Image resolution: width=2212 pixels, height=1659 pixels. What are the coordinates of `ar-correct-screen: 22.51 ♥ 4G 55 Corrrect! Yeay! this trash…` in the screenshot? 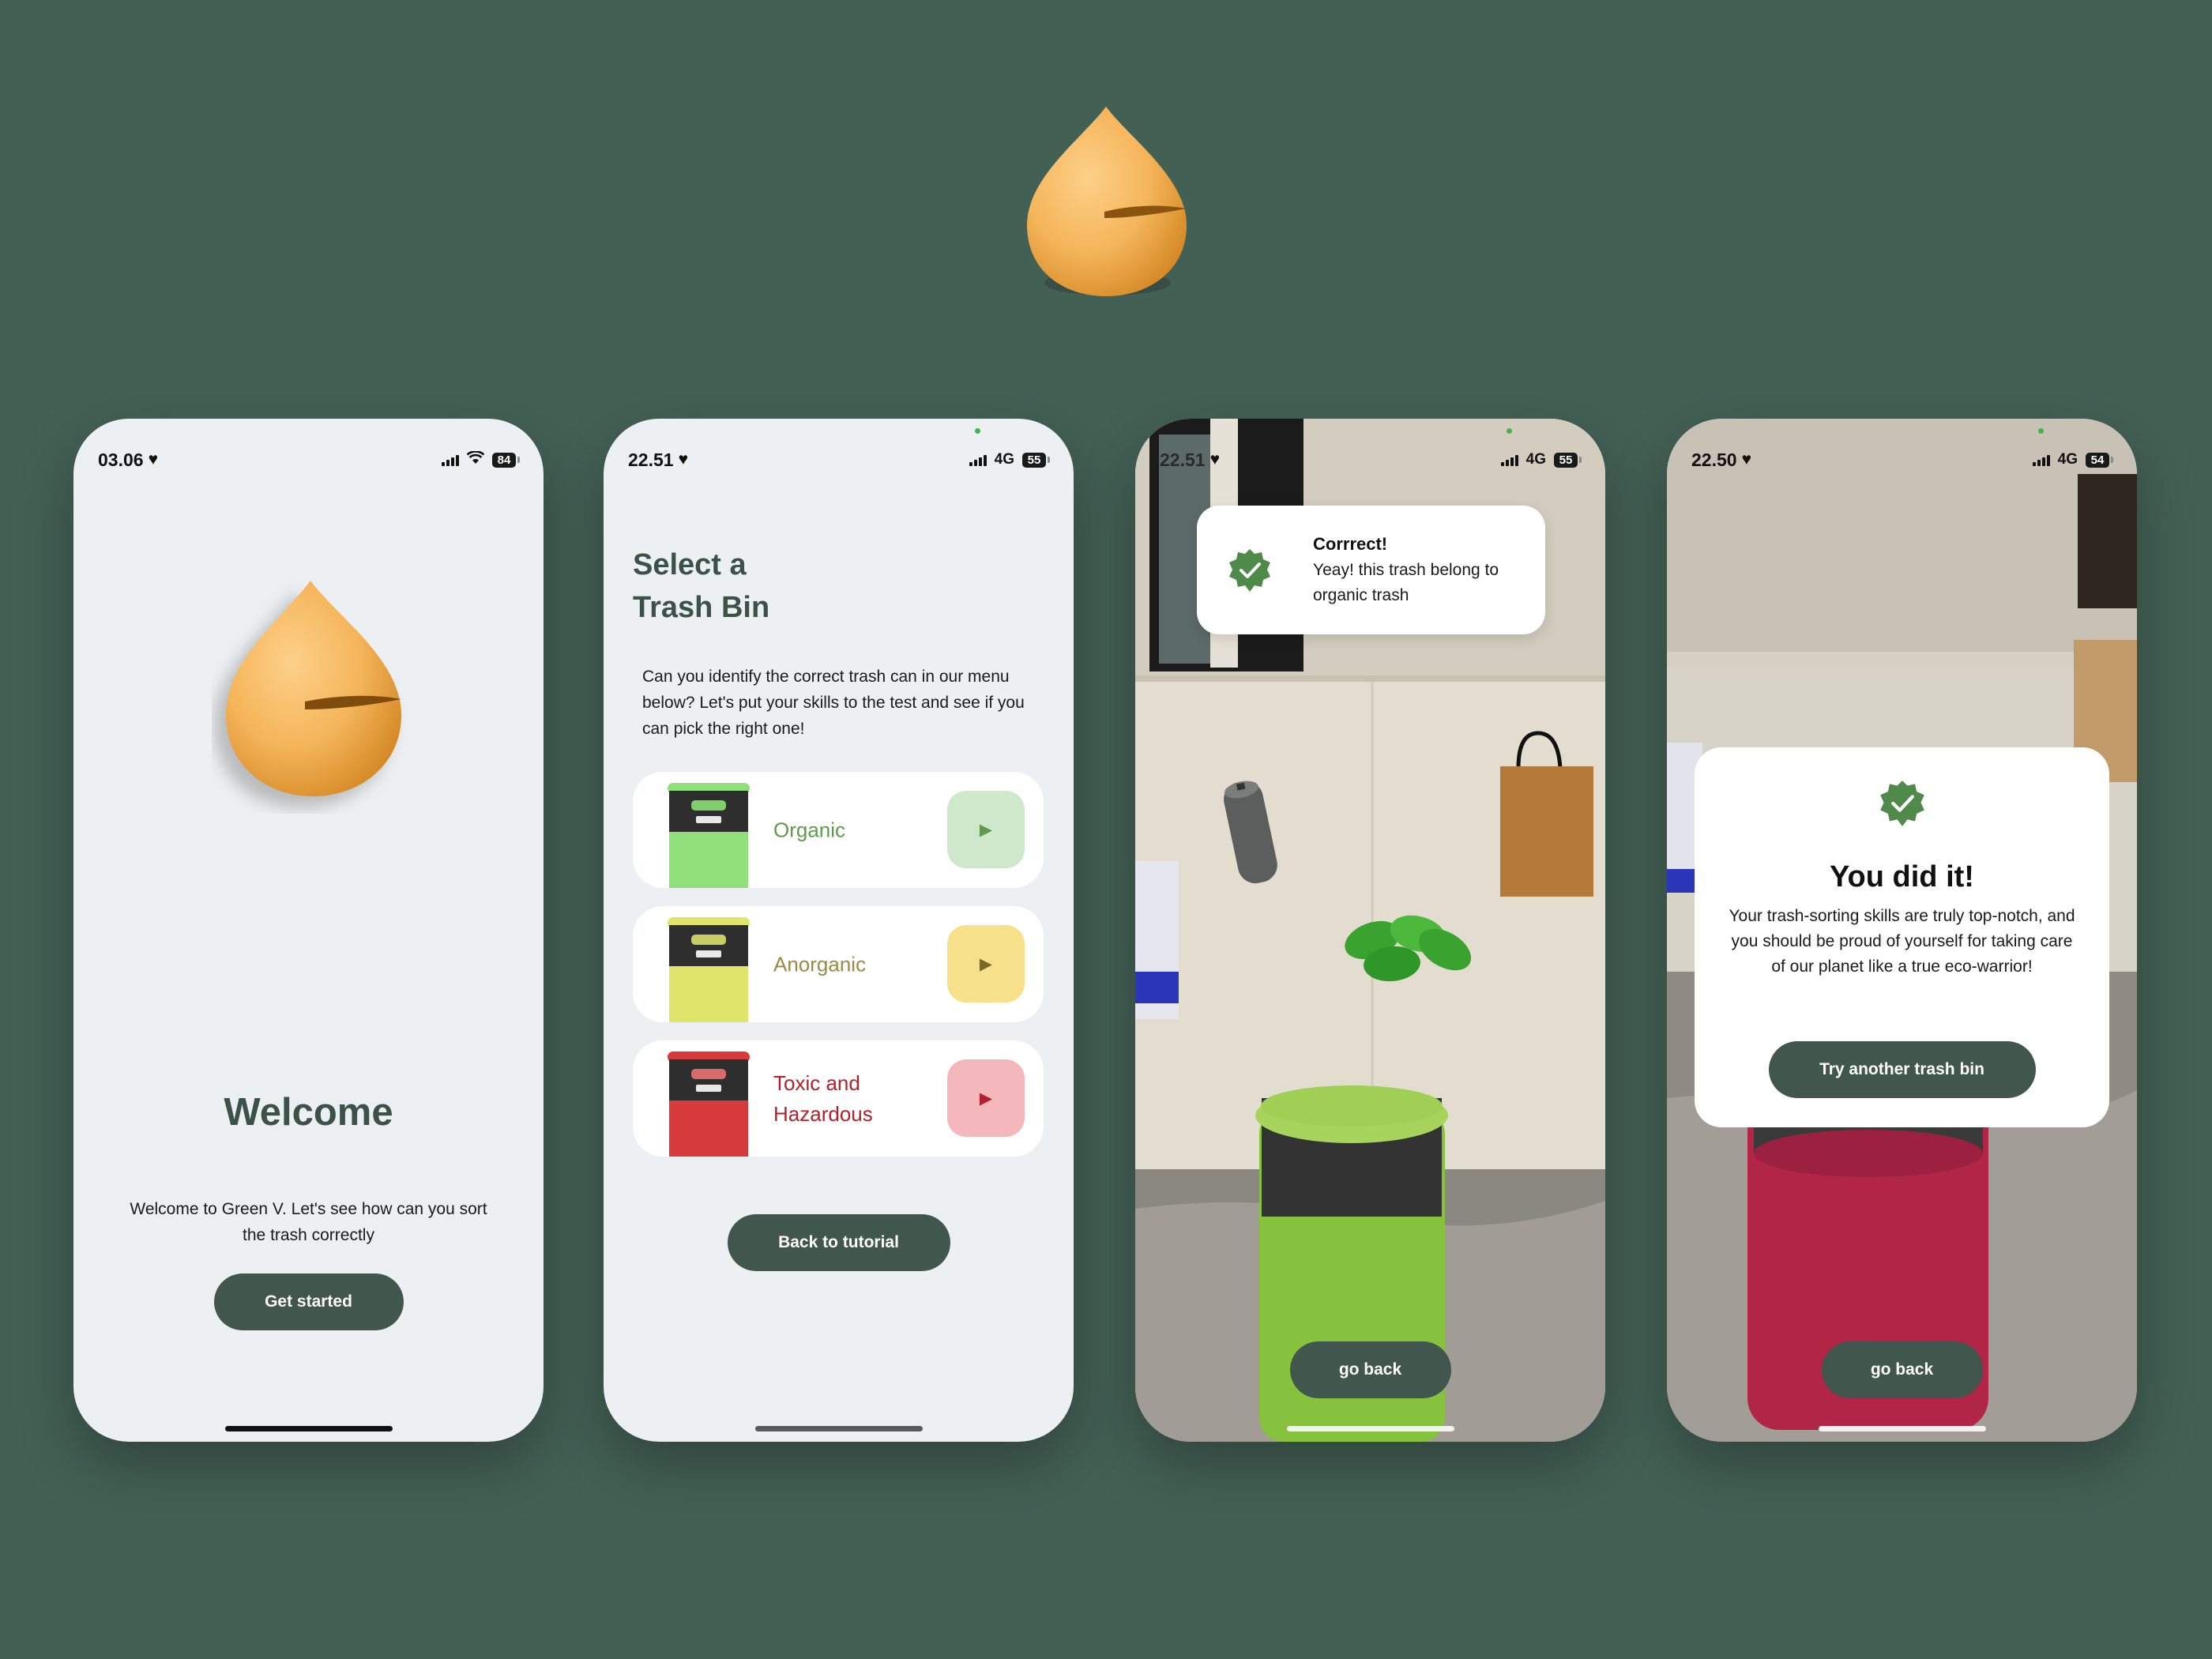 It's located at (1370, 931).